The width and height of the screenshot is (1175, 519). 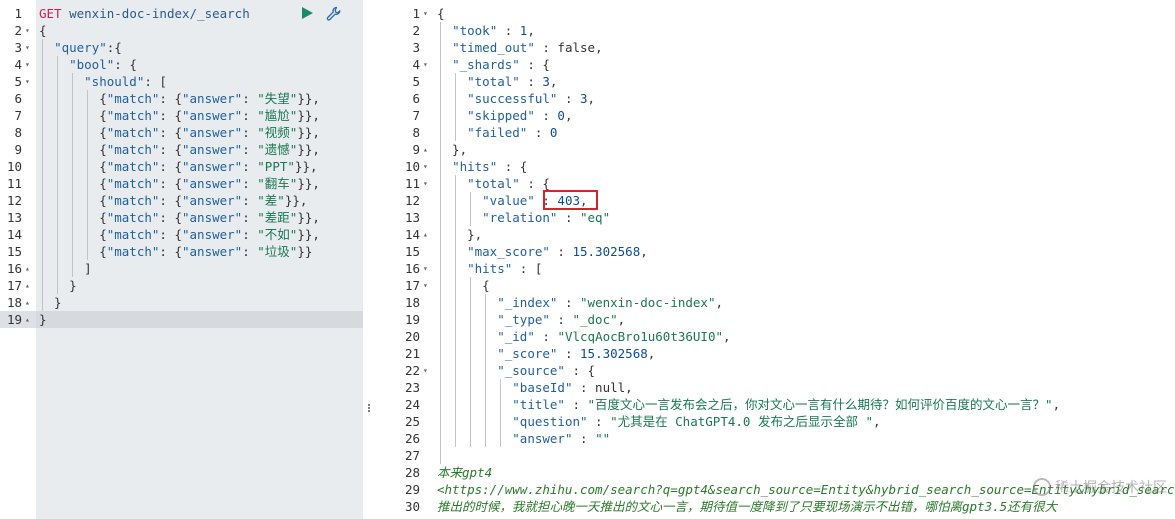 What do you see at coordinates (412, 438) in the screenshot?
I see `line-number: 26` at bounding box center [412, 438].